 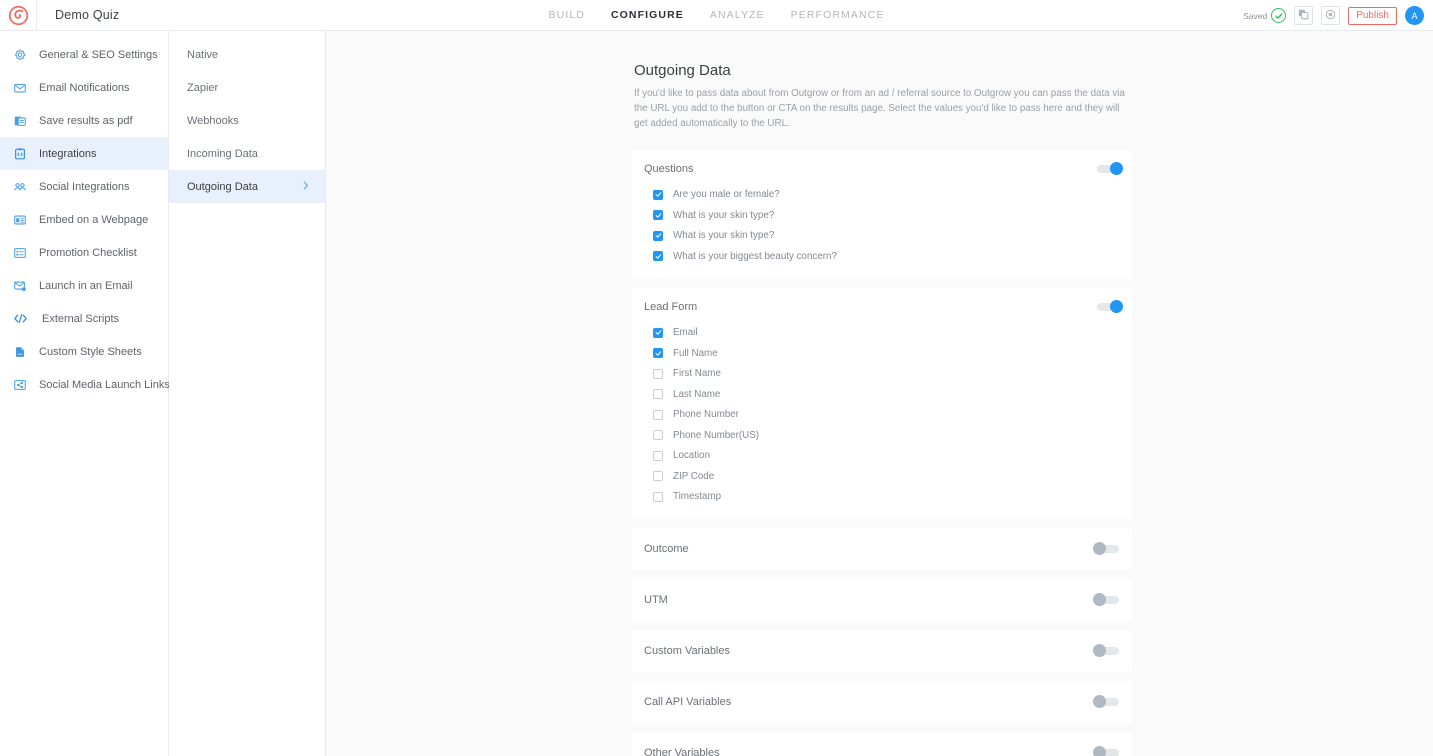 I want to click on card-title: Call API Variables, so click(x=688, y=702).